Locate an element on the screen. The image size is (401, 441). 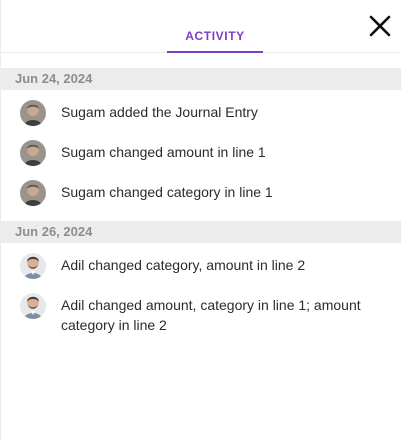
activity-text: Sugam changed category in line 1 is located at coordinates (167, 192).